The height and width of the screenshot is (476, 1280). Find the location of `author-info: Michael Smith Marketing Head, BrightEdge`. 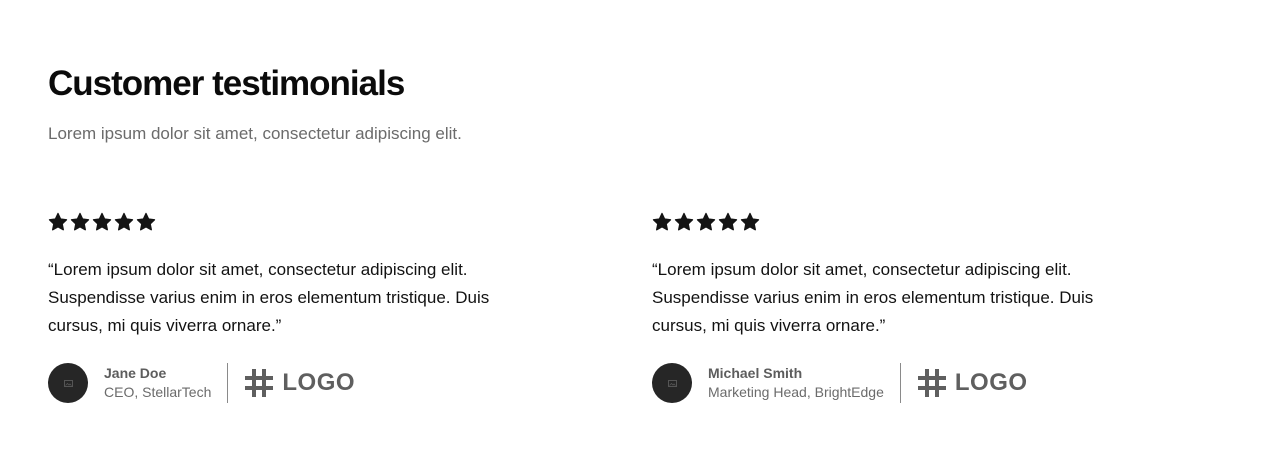

author-info: Michael Smith Marketing Head, BrightEdge is located at coordinates (796, 383).